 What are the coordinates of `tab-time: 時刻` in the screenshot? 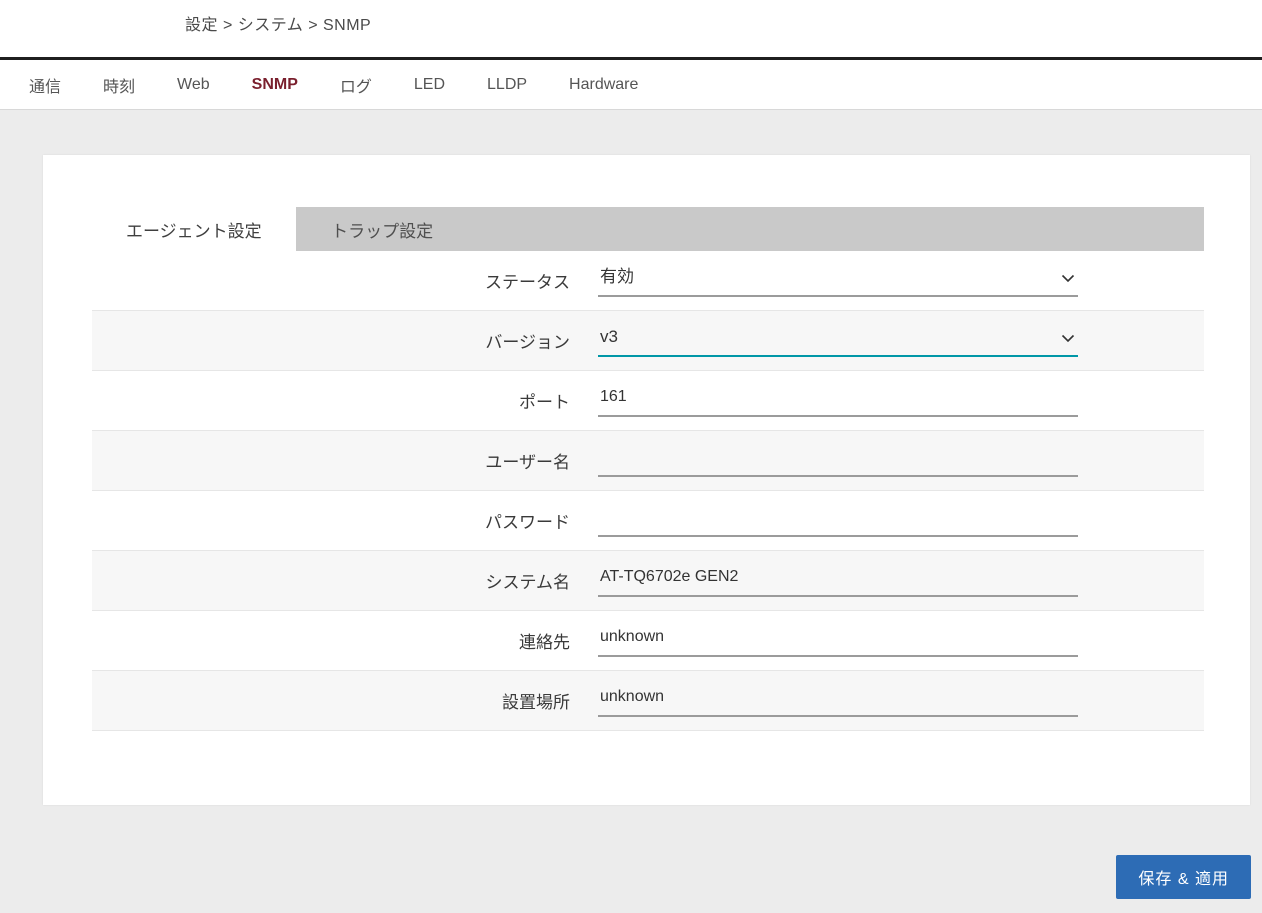 It's located at (119, 84).